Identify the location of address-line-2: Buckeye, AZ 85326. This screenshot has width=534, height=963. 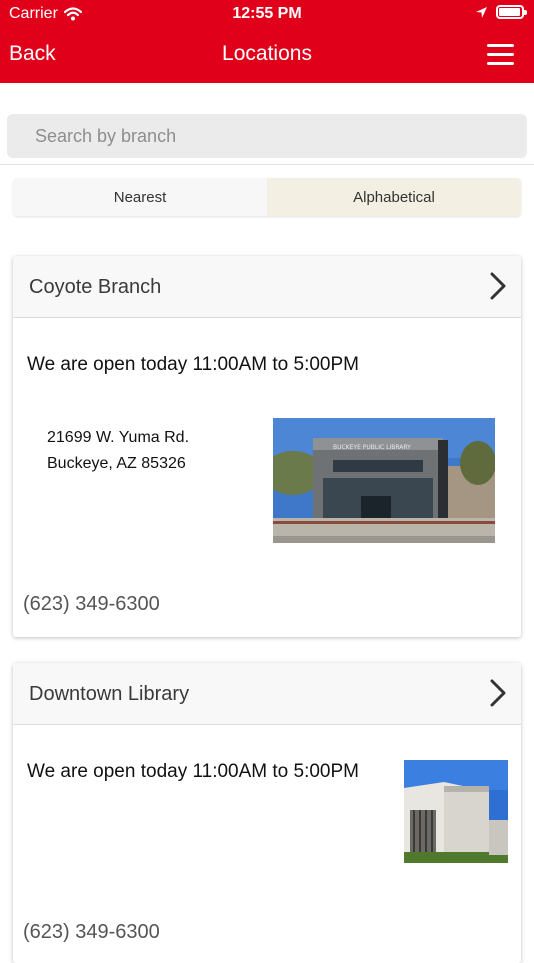
(116, 463).